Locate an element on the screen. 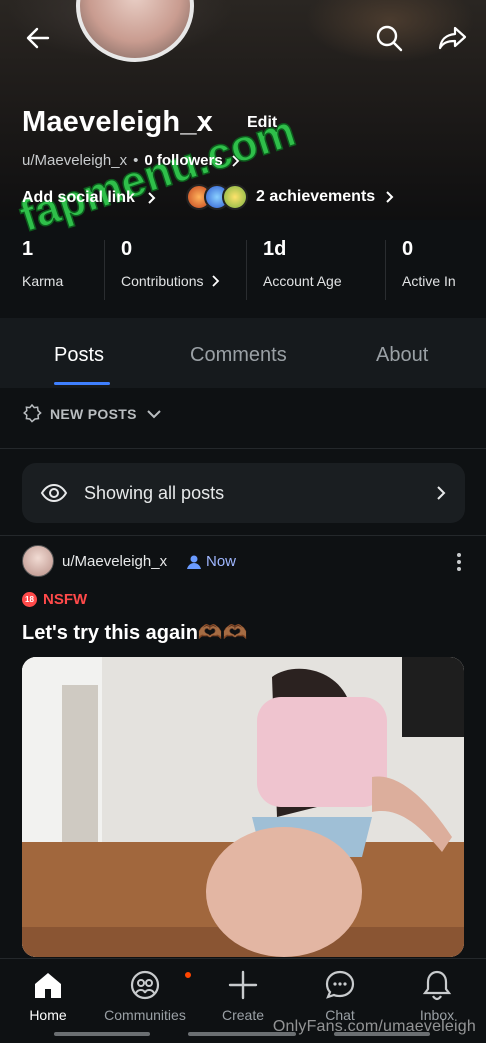 The height and width of the screenshot is (1043, 486). nav-label: Create is located at coordinates (243, 1015).